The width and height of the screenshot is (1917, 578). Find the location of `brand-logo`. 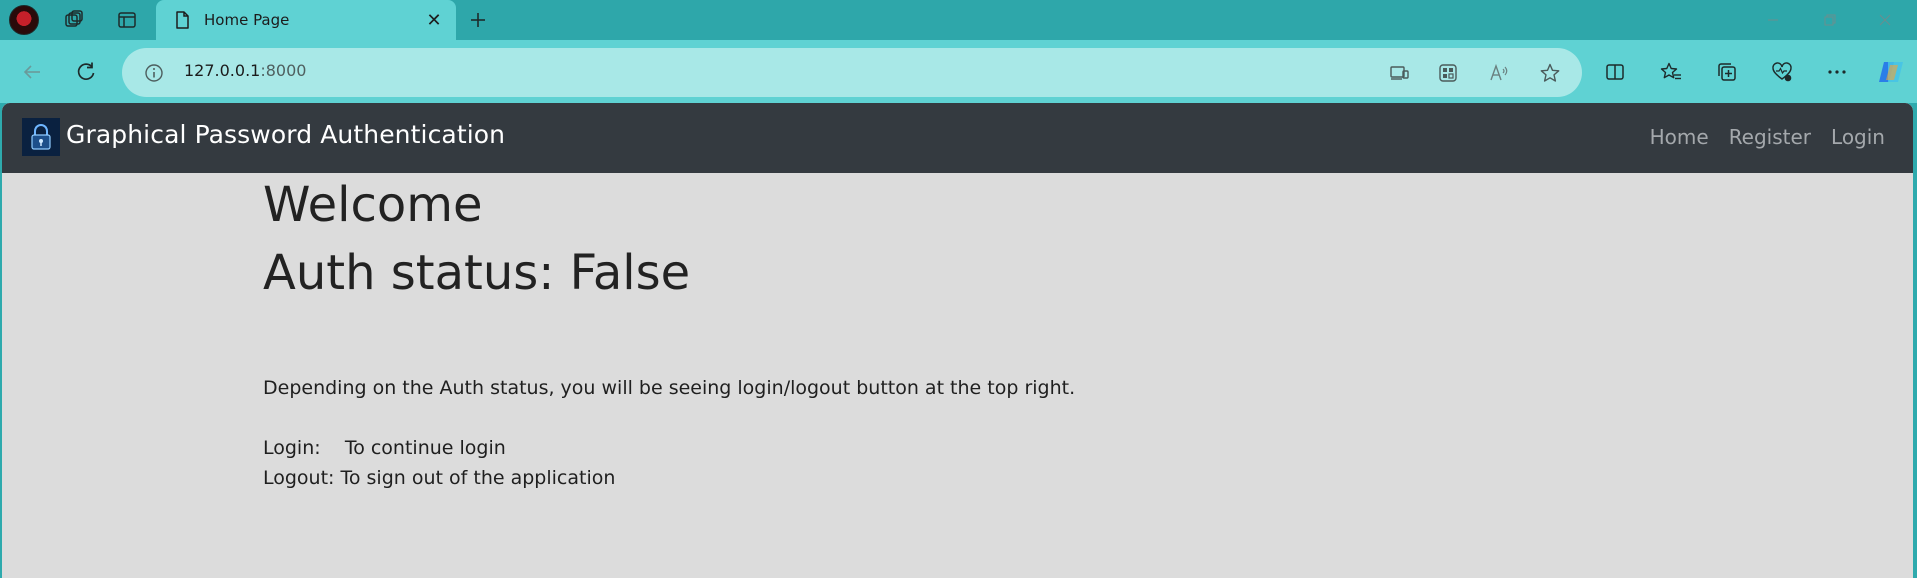

brand-logo is located at coordinates (41, 137).